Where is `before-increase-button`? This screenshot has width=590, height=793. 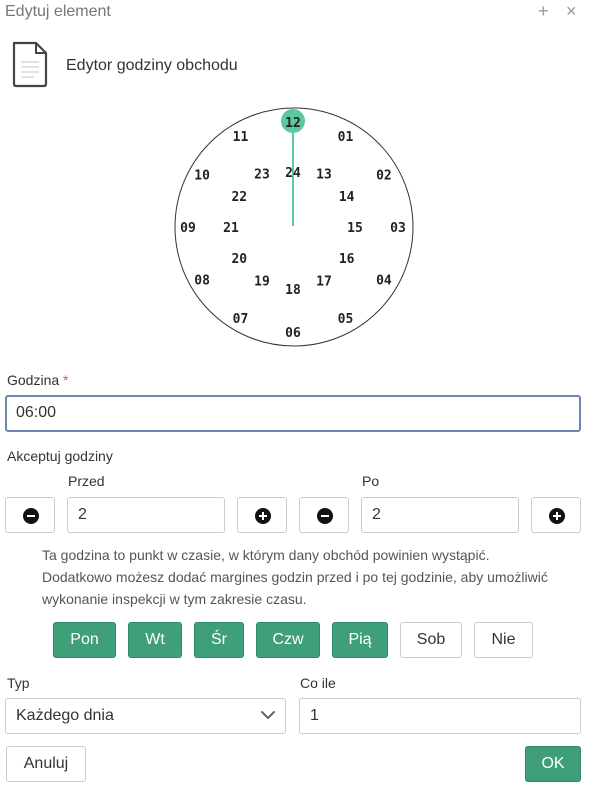 before-increase-button is located at coordinates (262, 515).